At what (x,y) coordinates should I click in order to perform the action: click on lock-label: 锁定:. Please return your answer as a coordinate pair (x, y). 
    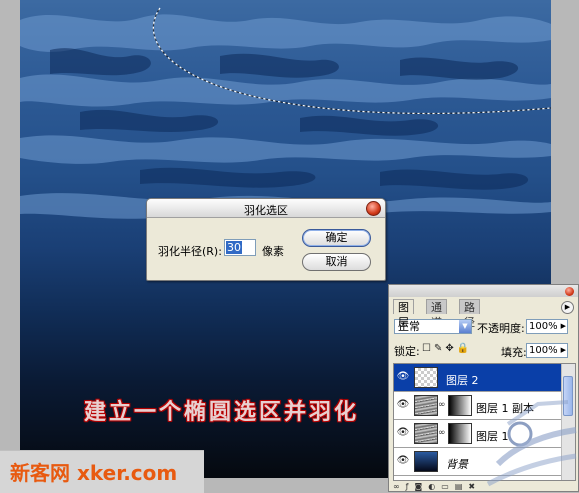
    Looking at the image, I should click on (407, 351).